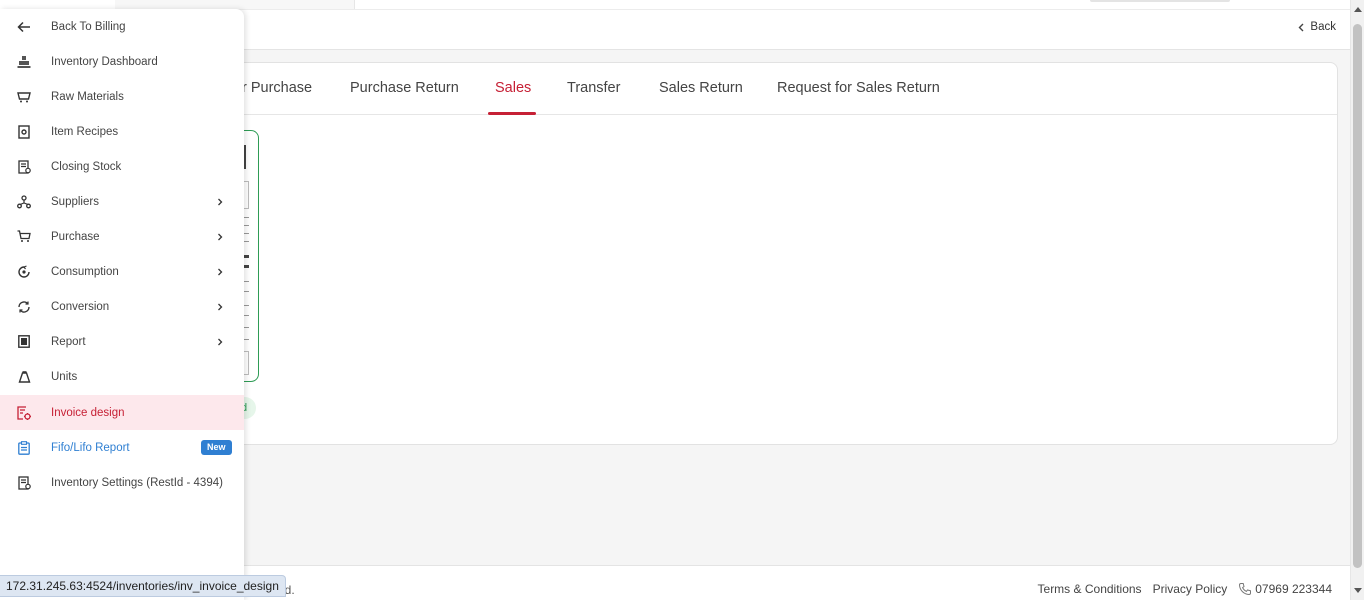 This screenshot has height=600, width=1364. What do you see at coordinates (1357, 296) in the screenshot?
I see `scroll-thumb` at bounding box center [1357, 296].